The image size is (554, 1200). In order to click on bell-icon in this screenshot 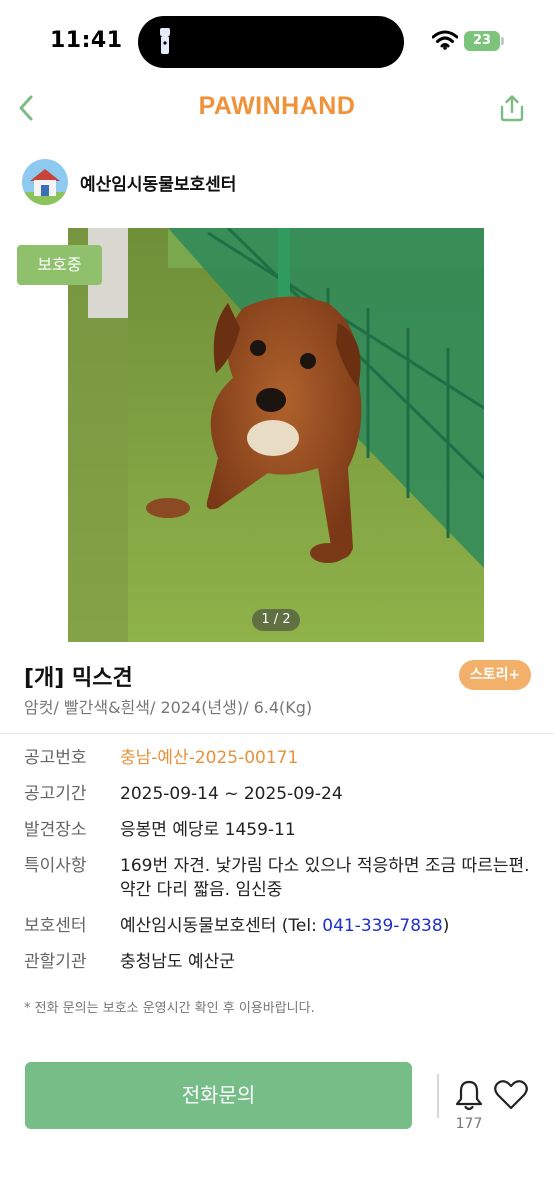, I will do `click(469, 1095)`.